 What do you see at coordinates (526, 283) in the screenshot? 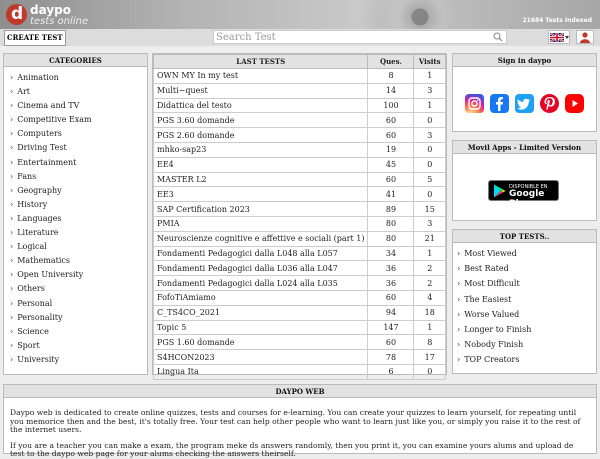
I see `top-tests-item: Most Difficult` at bounding box center [526, 283].